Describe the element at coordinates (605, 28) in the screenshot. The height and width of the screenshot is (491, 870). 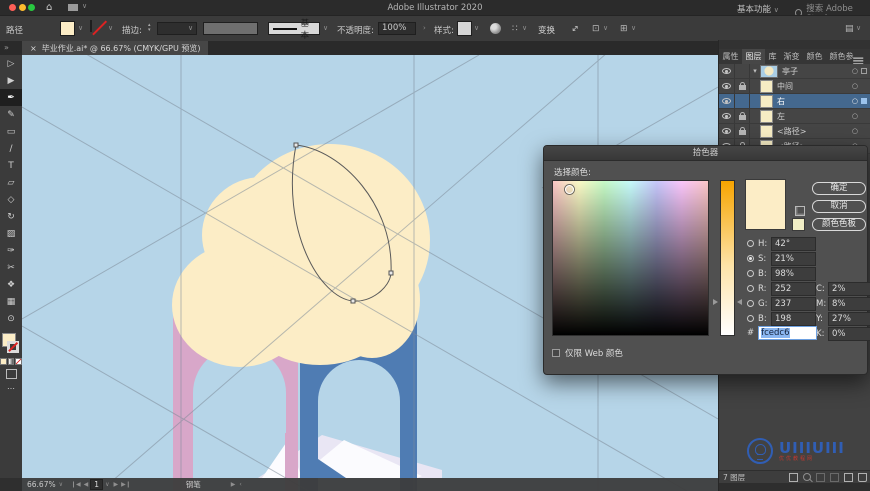
I see `select-similar-caret-icon: ∨` at that location.